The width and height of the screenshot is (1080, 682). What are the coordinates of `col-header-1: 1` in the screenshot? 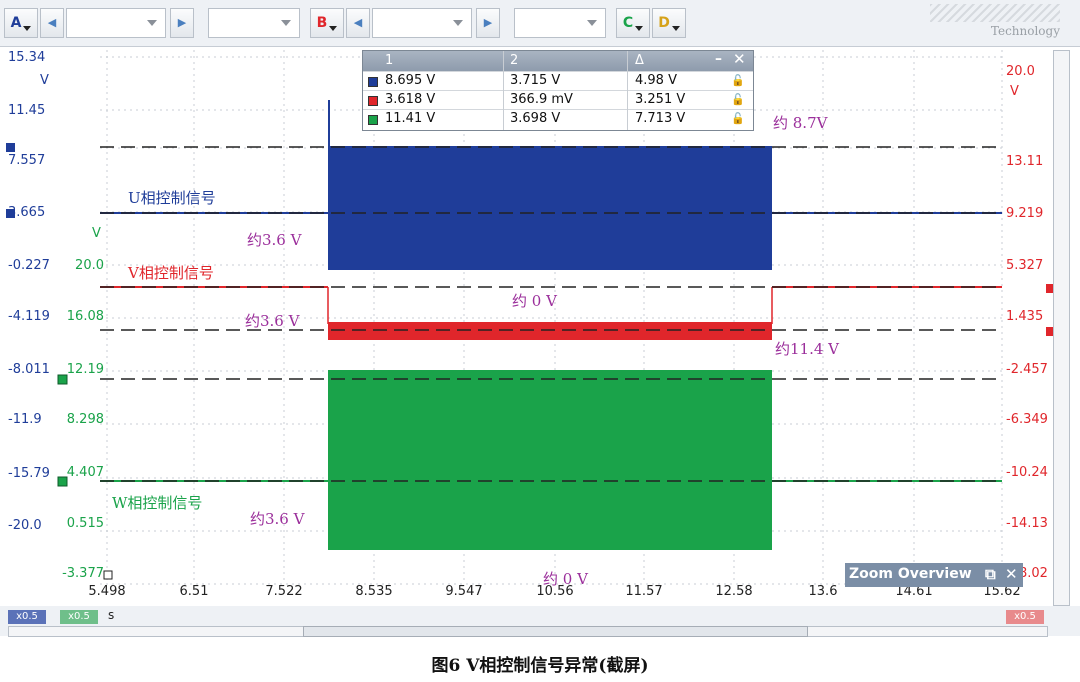 It's located at (389, 60).